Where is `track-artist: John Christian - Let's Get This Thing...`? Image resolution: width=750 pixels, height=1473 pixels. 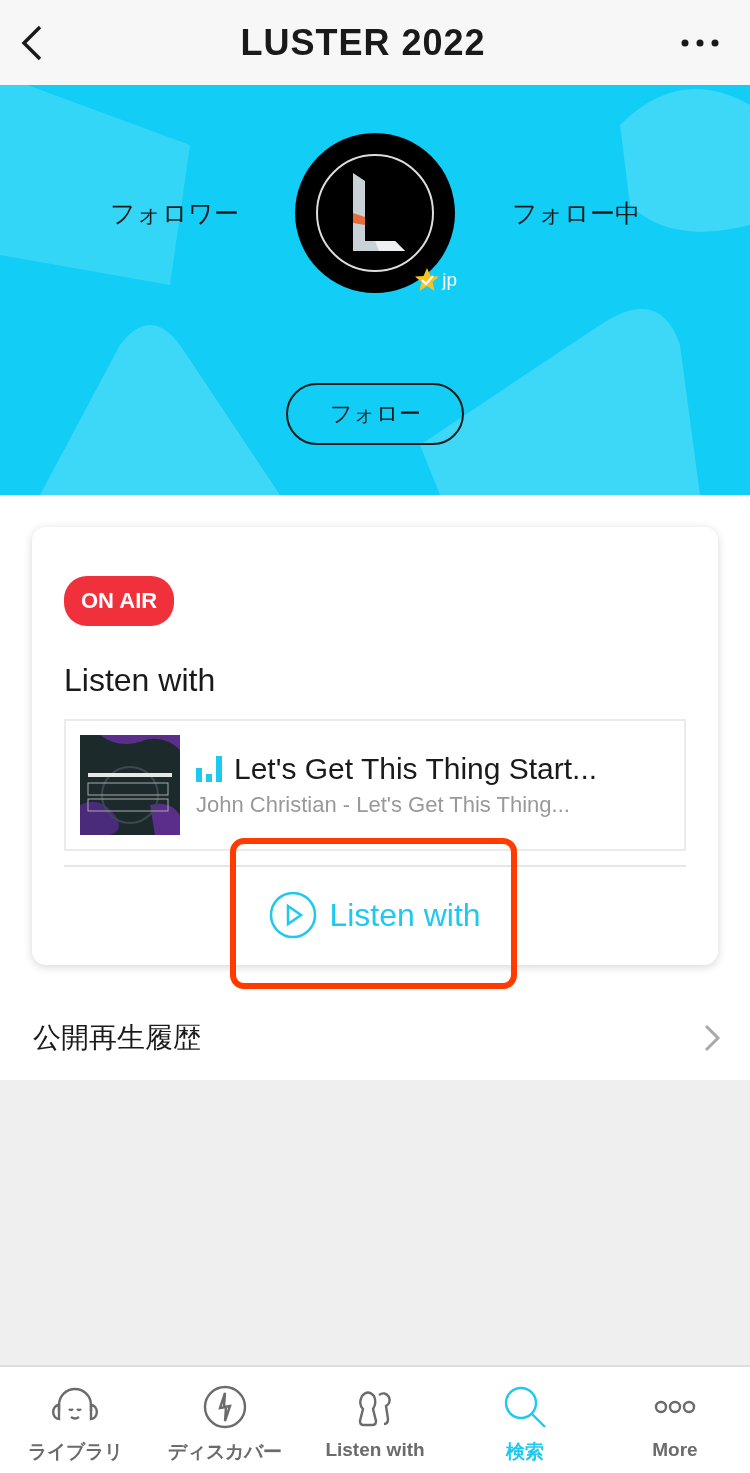
track-artist: John Christian - Let's Get This Thing... is located at coordinates (383, 805).